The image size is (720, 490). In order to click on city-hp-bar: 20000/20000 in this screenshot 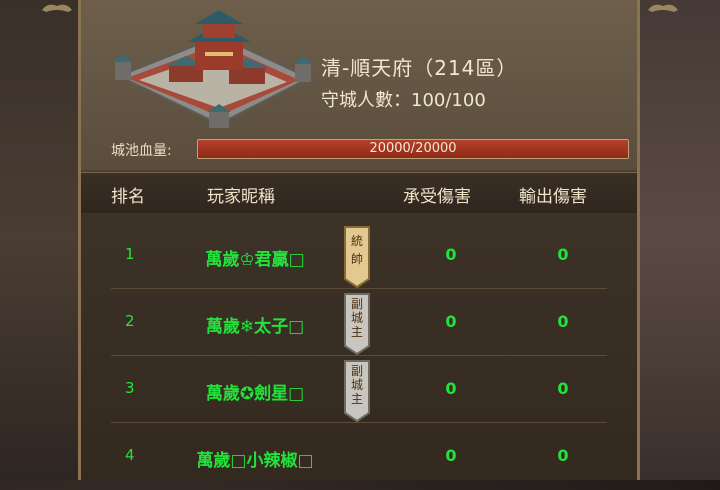, I will do `click(413, 149)`.